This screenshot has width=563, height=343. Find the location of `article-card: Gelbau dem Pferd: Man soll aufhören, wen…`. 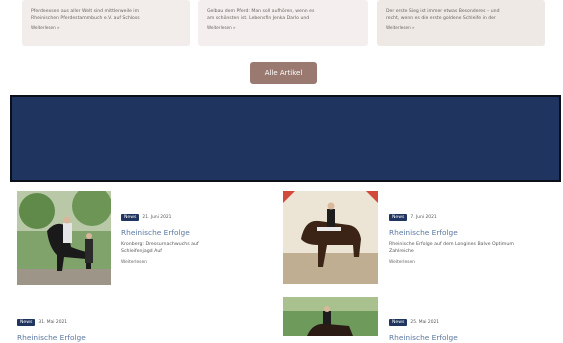

article-card: Gelbau dem Pferd: Man soll aufhören, wen… is located at coordinates (283, 23).